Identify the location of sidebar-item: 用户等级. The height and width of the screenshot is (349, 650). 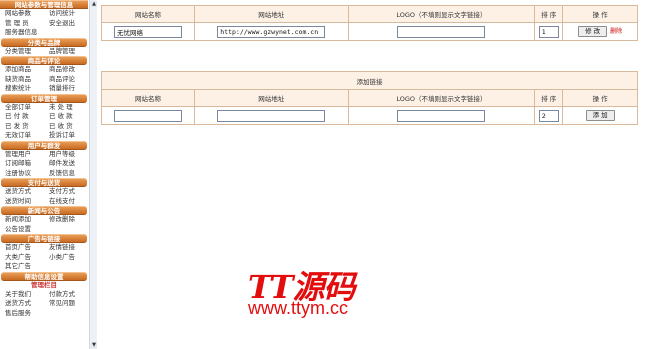
(66, 155).